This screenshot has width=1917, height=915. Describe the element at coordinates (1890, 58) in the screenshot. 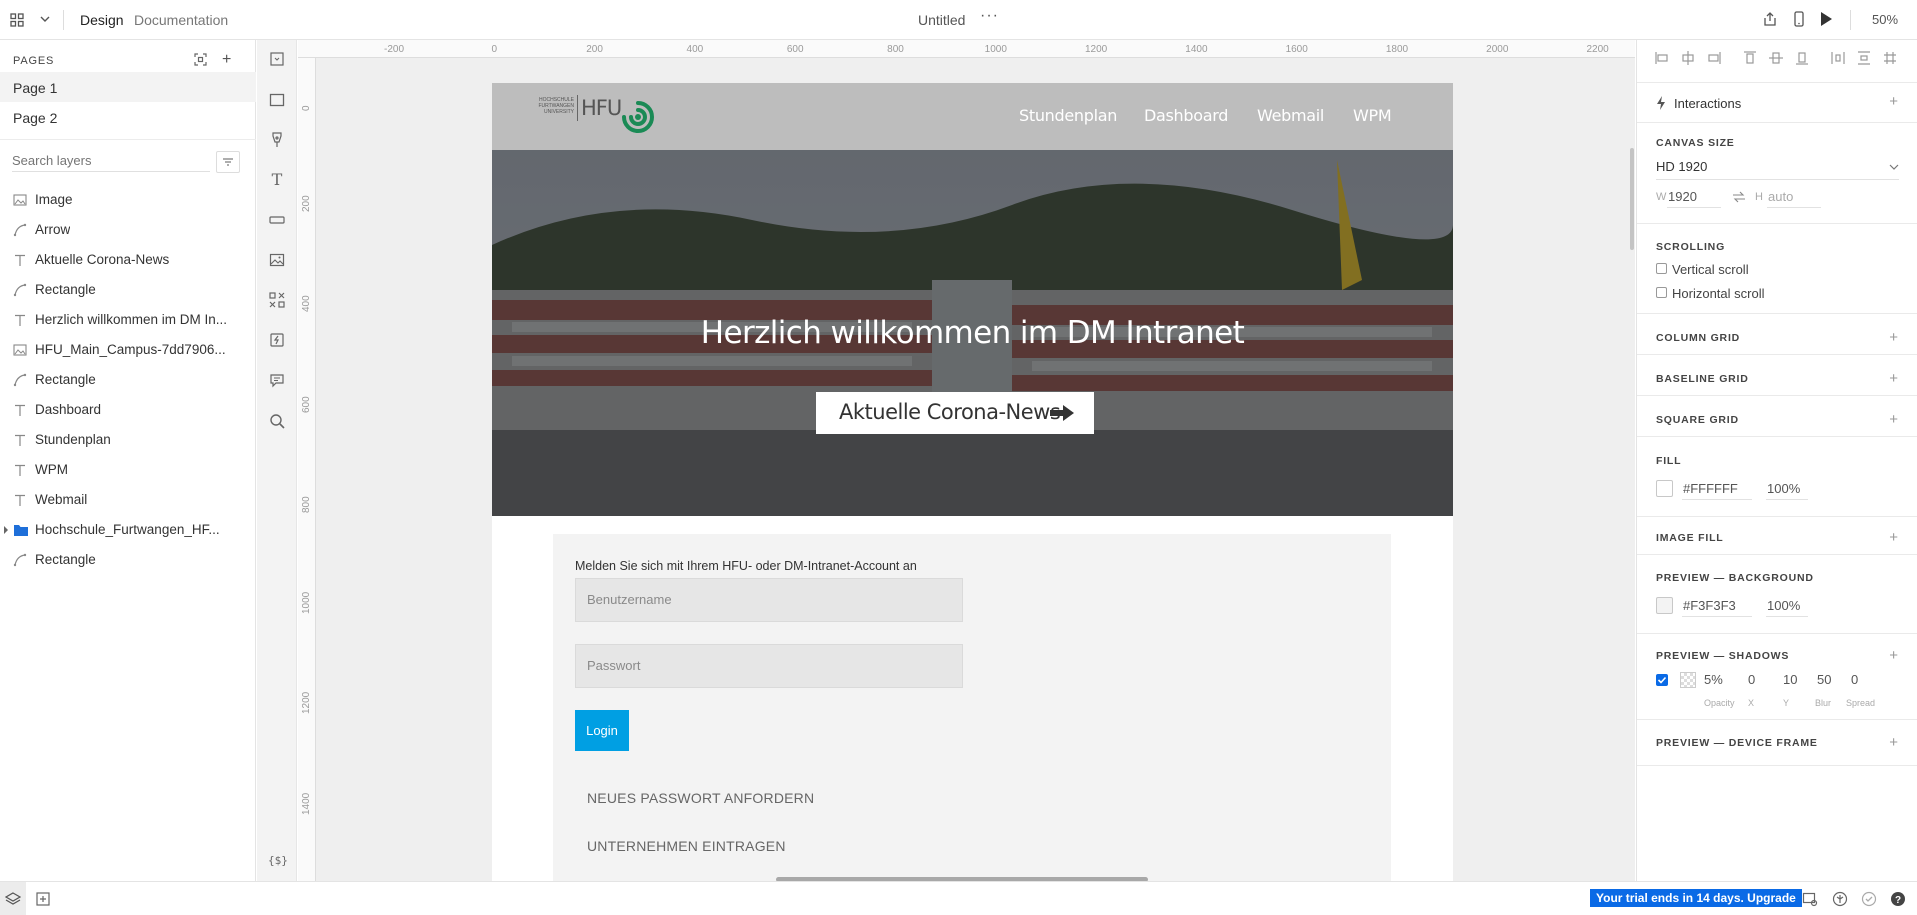

I see `grid-layout-icon` at that location.